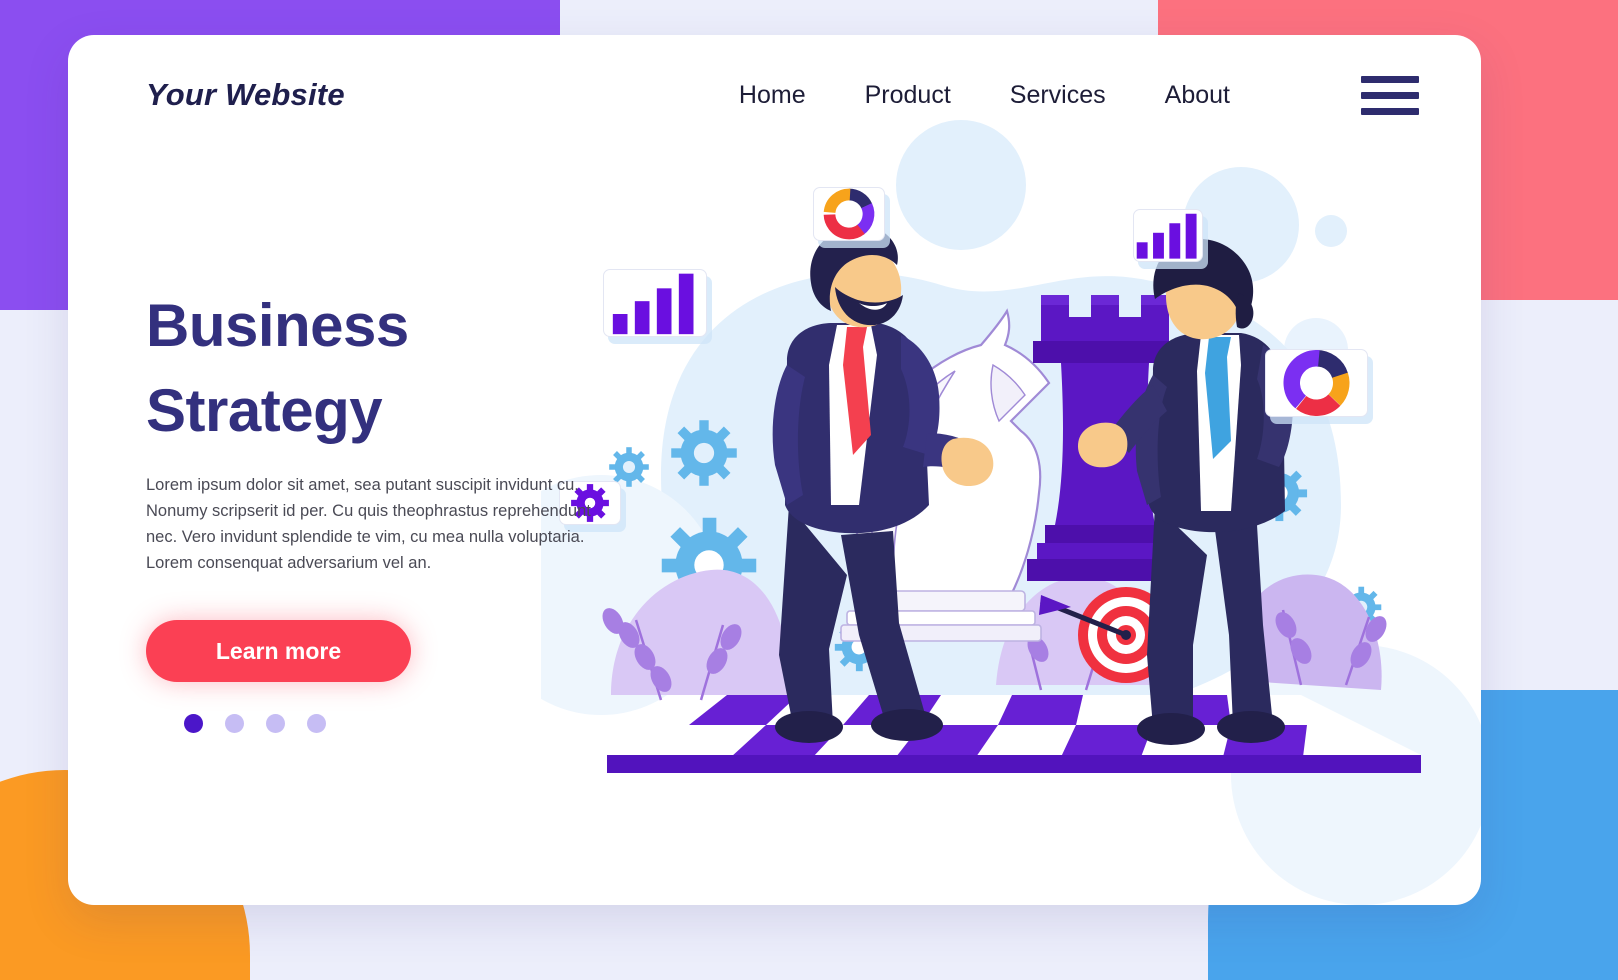 The height and width of the screenshot is (980, 1618). I want to click on nav-item-services: Services, so click(1058, 95).